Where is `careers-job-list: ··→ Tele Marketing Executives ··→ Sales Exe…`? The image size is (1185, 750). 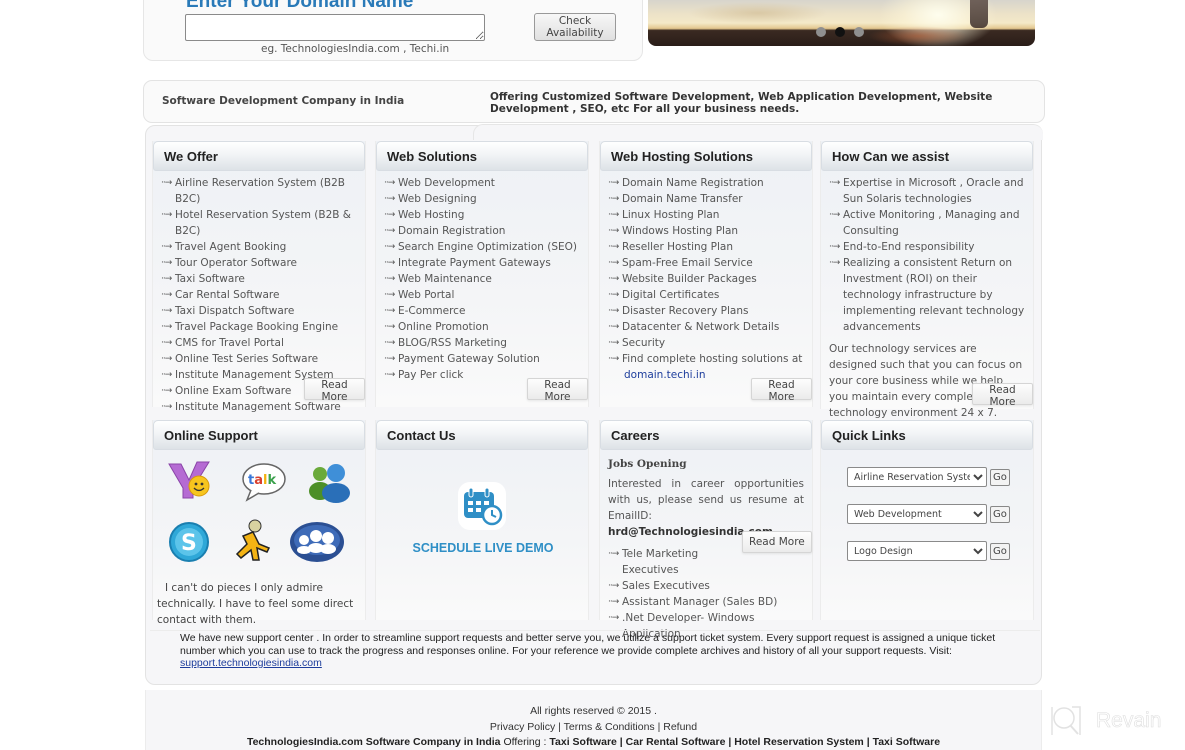
careers-job-list: ··→ Tele Marketing Executives ··→ Sales Exe… is located at coordinates (706, 591).